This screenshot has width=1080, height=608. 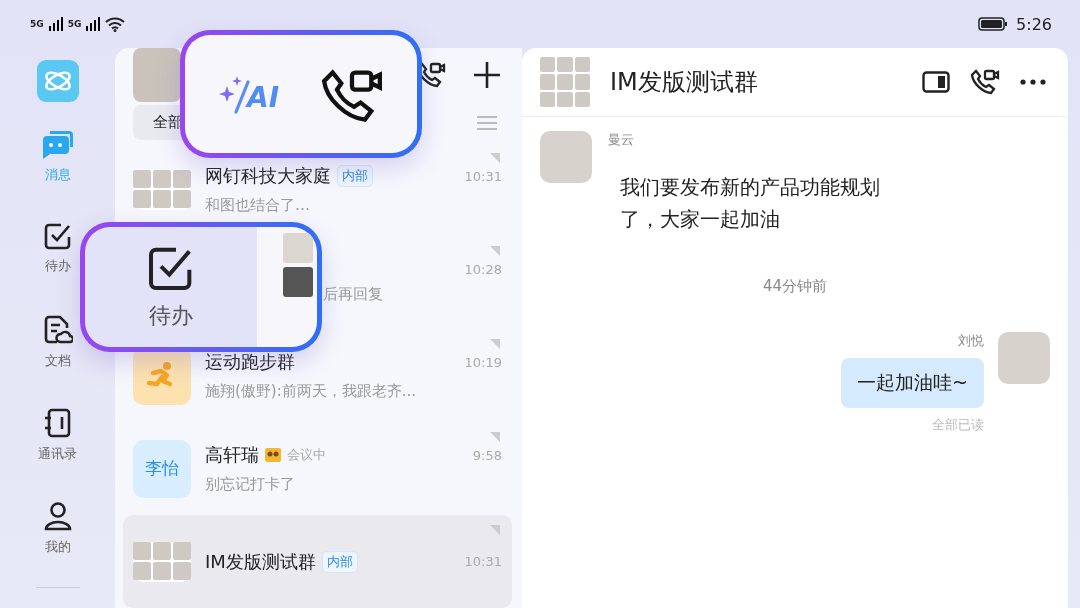 What do you see at coordinates (353, 294) in the screenshot?
I see `message-preview: 后再回复` at bounding box center [353, 294].